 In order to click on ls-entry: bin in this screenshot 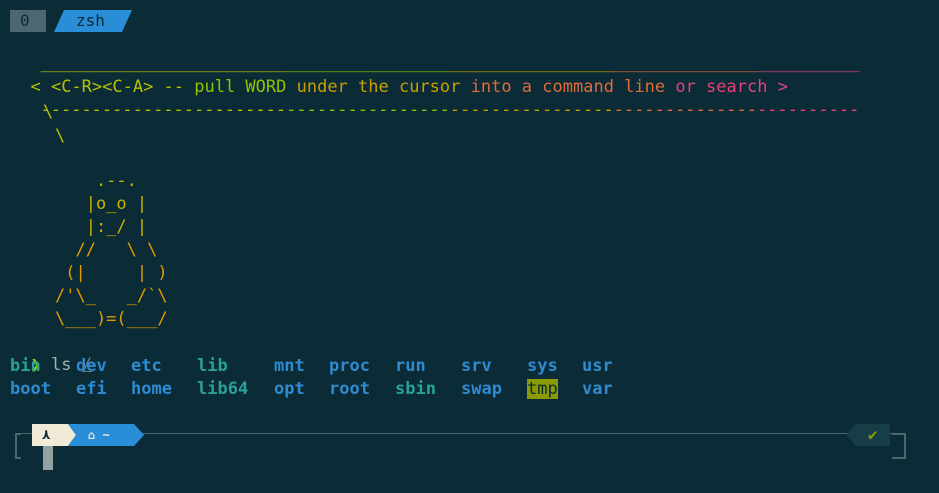, I will do `click(25, 366)`.